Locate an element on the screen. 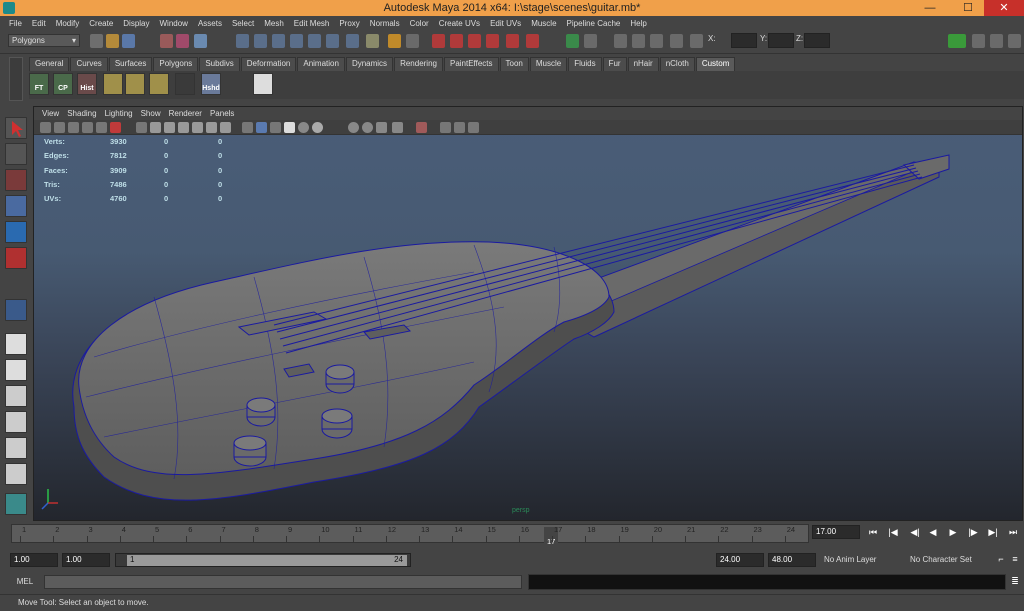  mel-label: MEL is located at coordinates (25, 582).